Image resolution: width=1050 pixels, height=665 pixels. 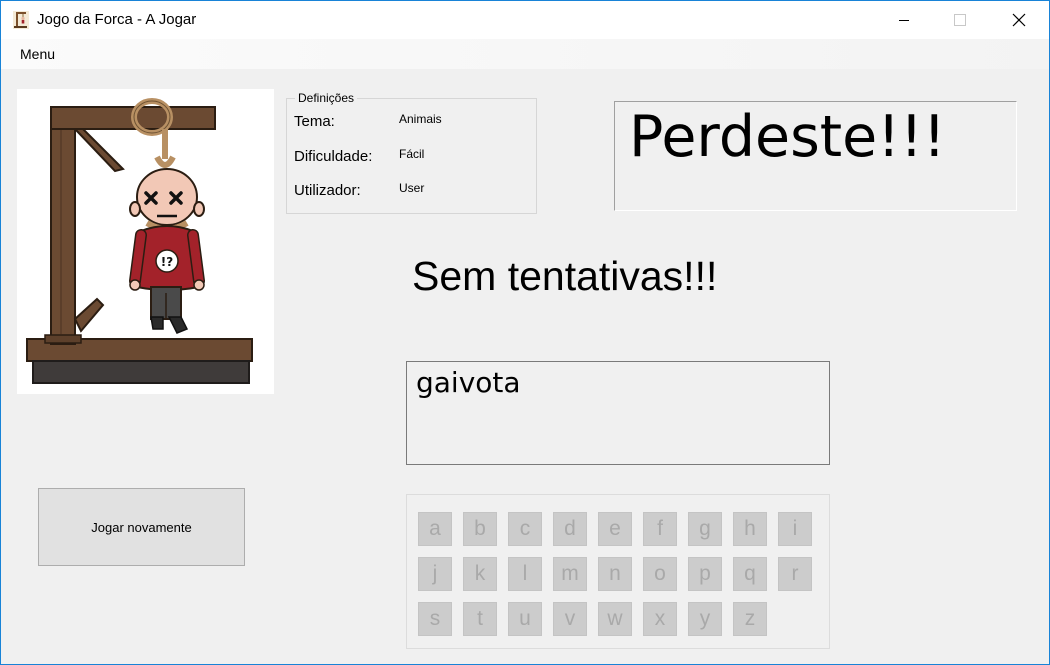 I want to click on letter-button-f: f, so click(x=660, y=529).